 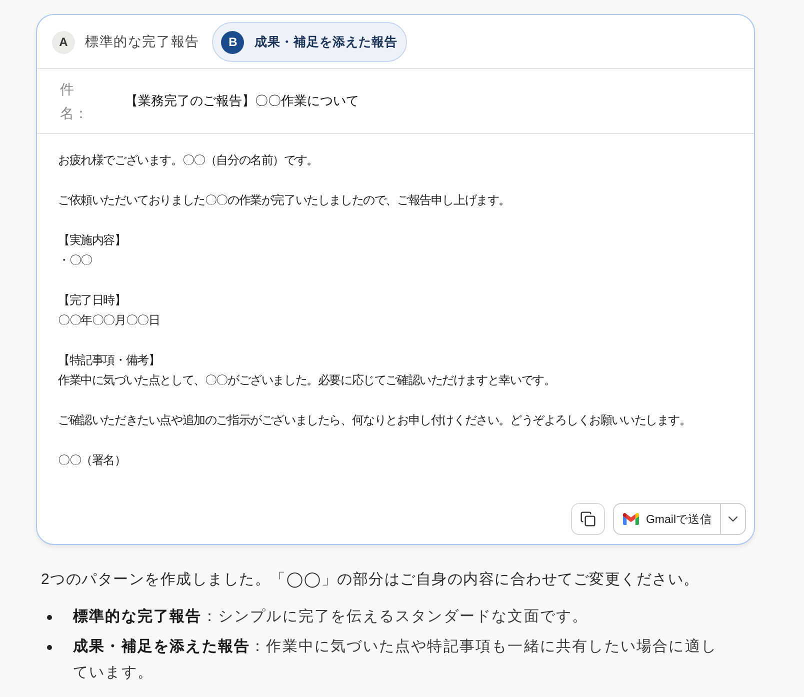 I want to click on message-line: 【実施内容】, so click(x=92, y=240).